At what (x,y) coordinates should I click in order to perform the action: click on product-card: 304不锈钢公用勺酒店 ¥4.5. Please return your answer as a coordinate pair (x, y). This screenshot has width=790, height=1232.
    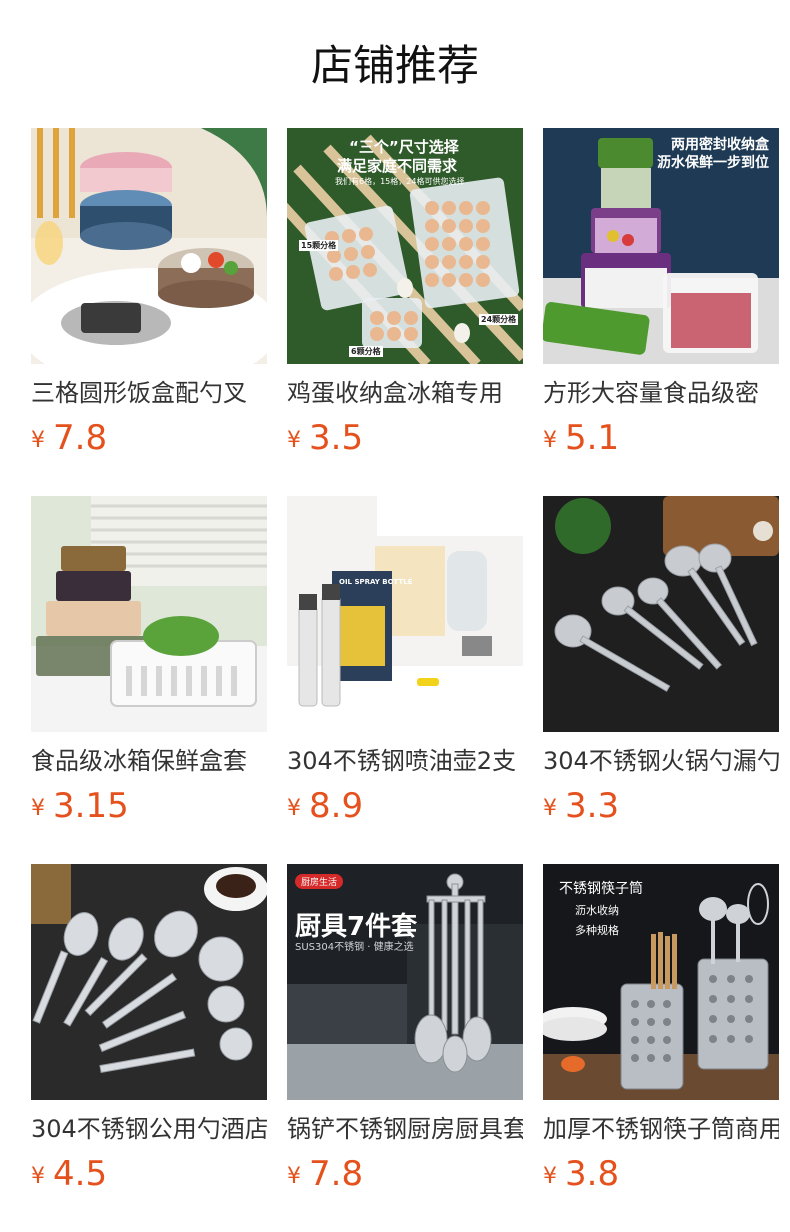
    Looking at the image, I should click on (149, 1048).